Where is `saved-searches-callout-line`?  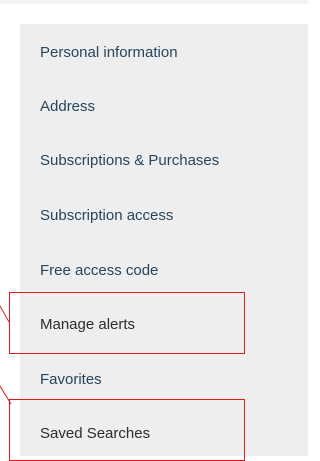
saved-searches-callout-line is located at coordinates (6, 395).